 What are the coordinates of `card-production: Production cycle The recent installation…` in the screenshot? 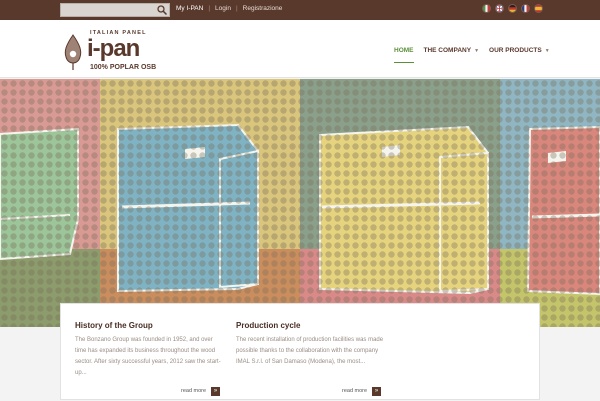 It's located at (302, 352).